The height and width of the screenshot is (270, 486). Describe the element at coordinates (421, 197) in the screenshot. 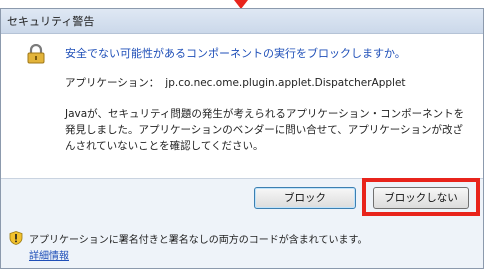

I see `red-highlight-box` at that location.